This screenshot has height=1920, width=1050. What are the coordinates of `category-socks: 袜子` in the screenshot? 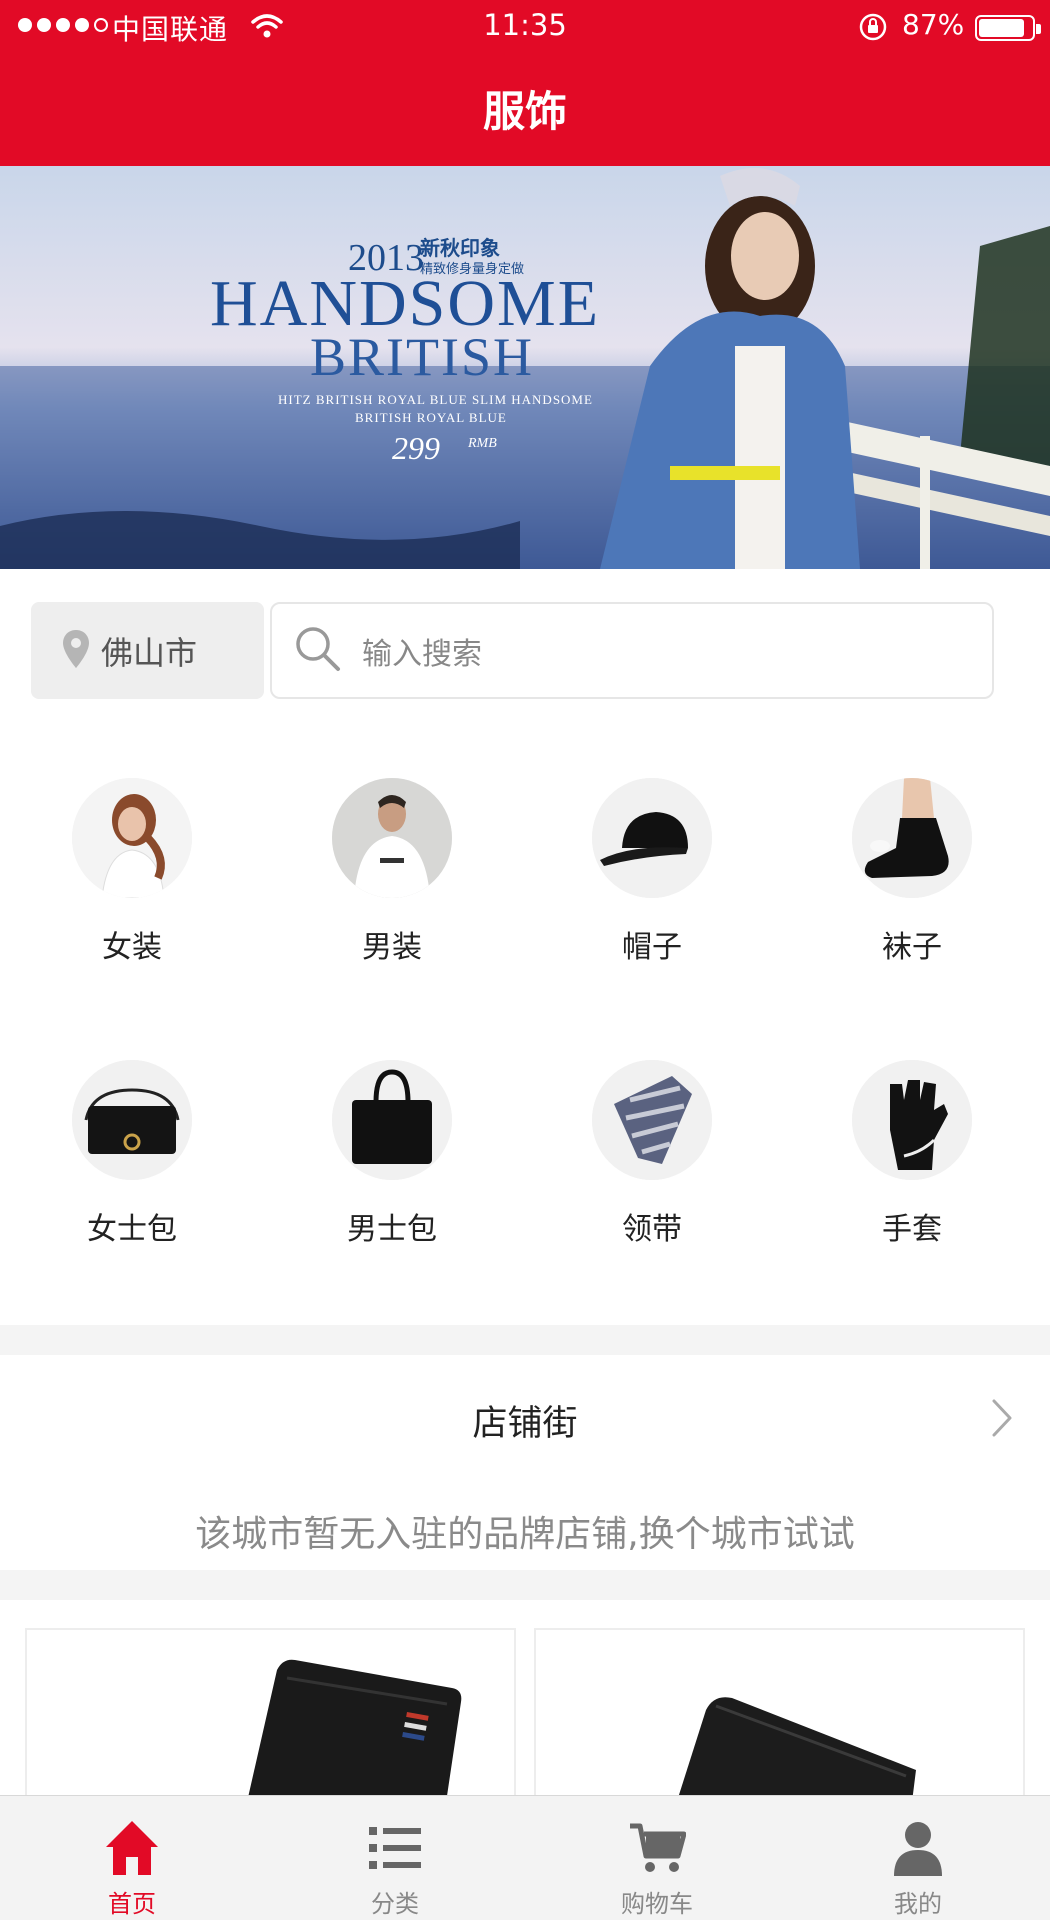 It's located at (912, 872).